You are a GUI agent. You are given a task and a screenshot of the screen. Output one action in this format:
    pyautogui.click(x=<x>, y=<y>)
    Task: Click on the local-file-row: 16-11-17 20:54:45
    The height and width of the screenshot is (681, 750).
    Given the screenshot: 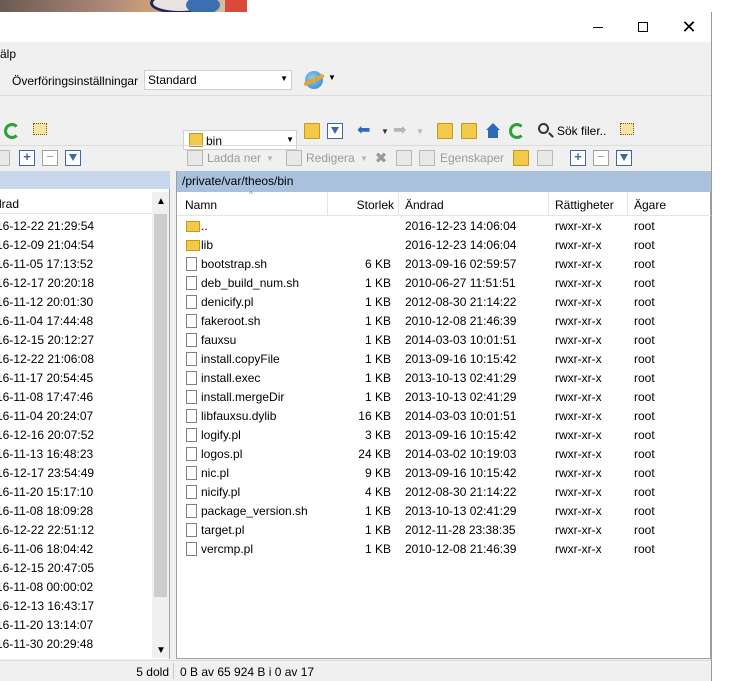 What is the action you would take?
    pyautogui.click(x=76, y=378)
    